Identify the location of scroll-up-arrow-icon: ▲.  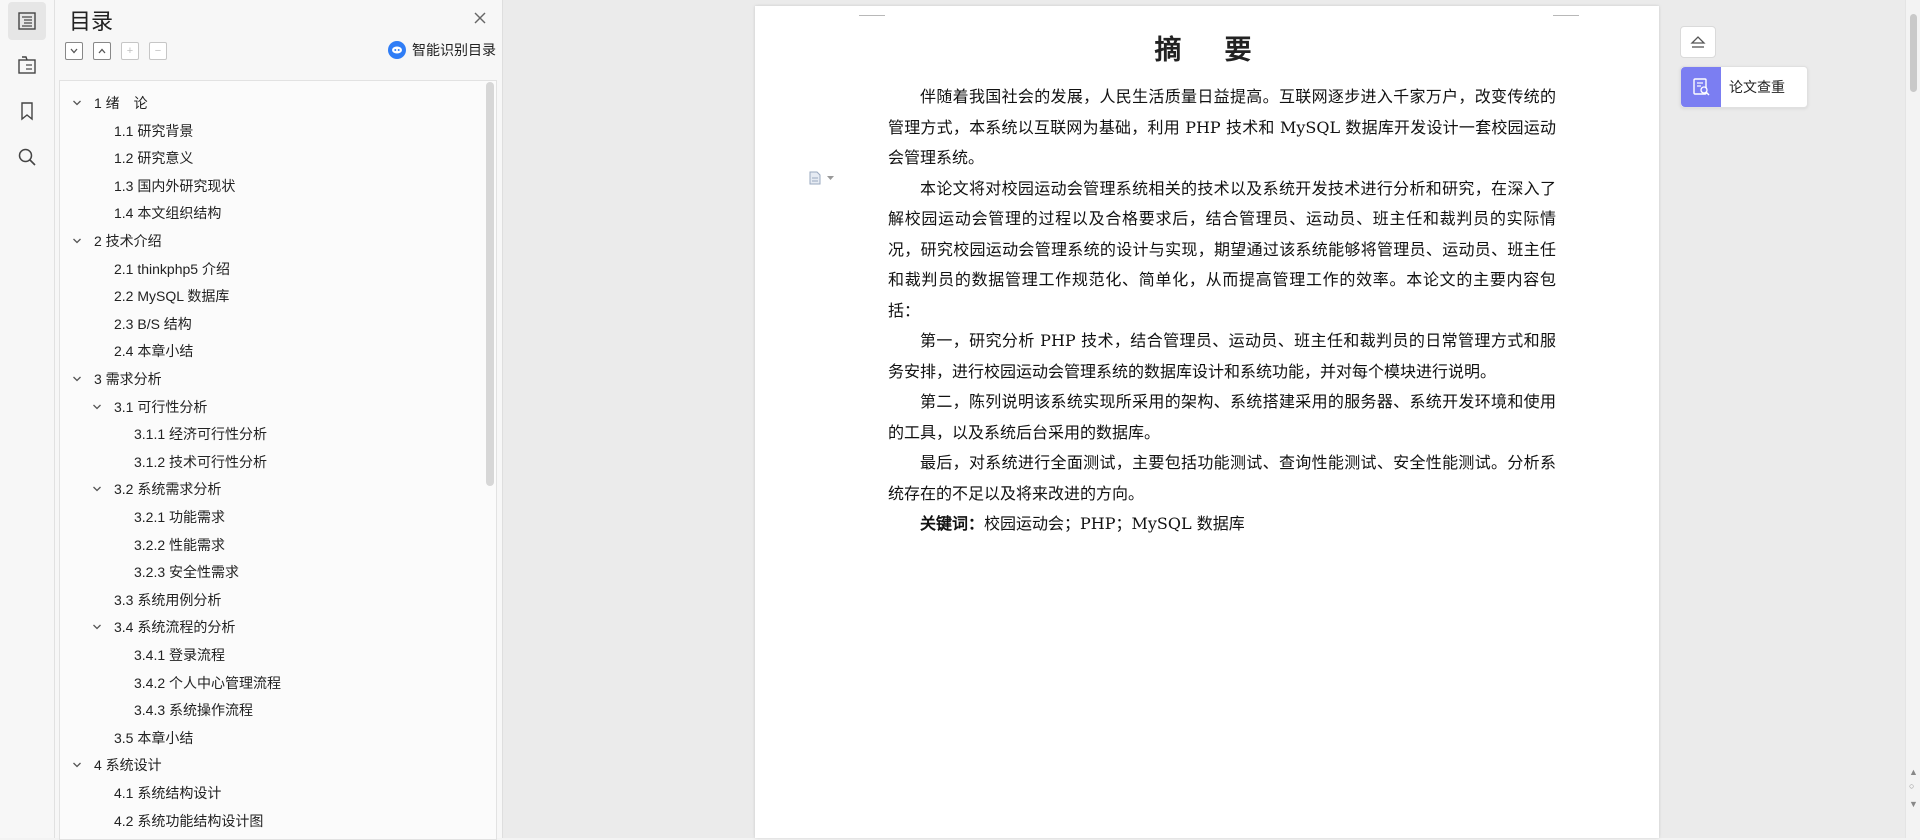
(1913, 772).